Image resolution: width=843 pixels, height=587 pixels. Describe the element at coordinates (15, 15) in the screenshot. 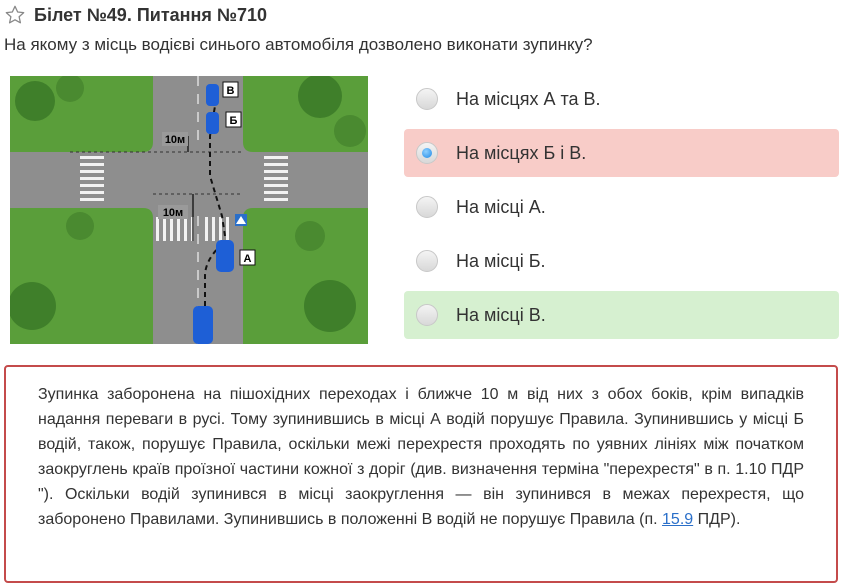

I see `star-outline-icon` at that location.